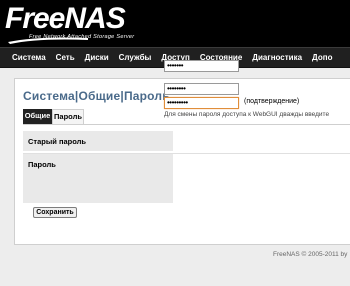 This screenshot has width=350, height=286. I want to click on new-password-input: ••••••••, so click(201, 89).